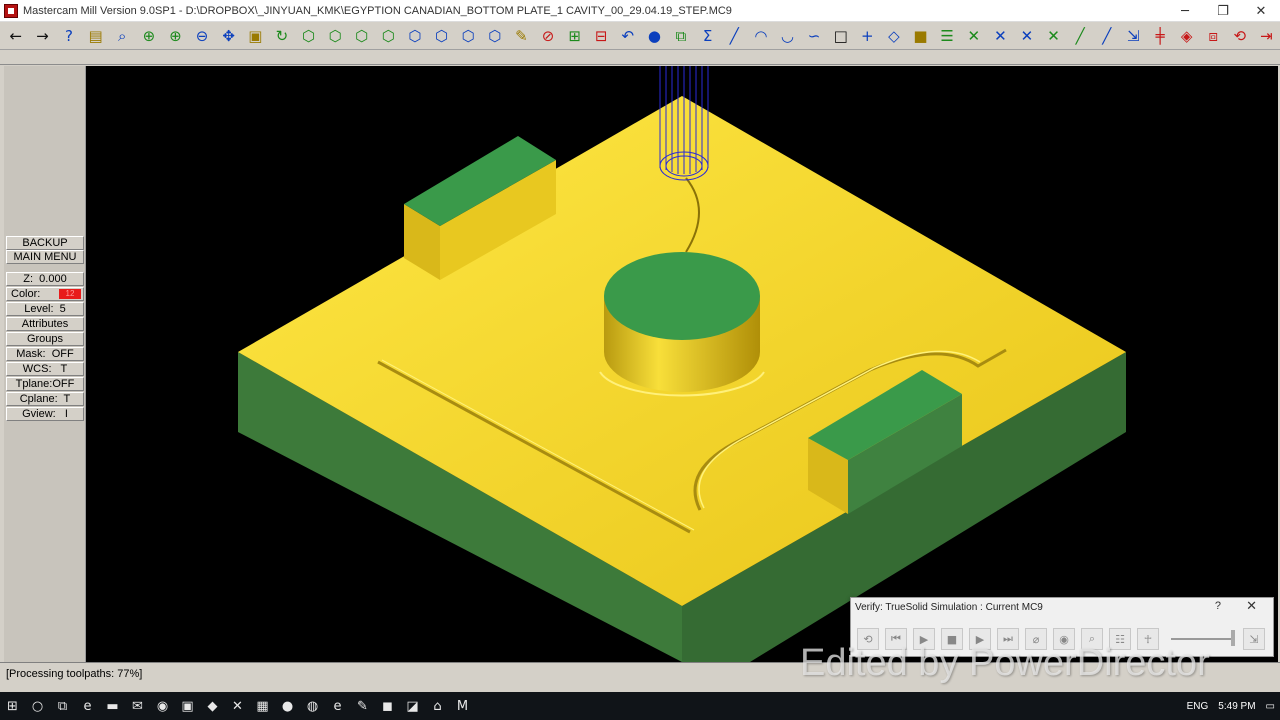 The height and width of the screenshot is (720, 1280). Describe the element at coordinates (1213, 36) in the screenshot. I see `copy-icon: ⧈` at that location.